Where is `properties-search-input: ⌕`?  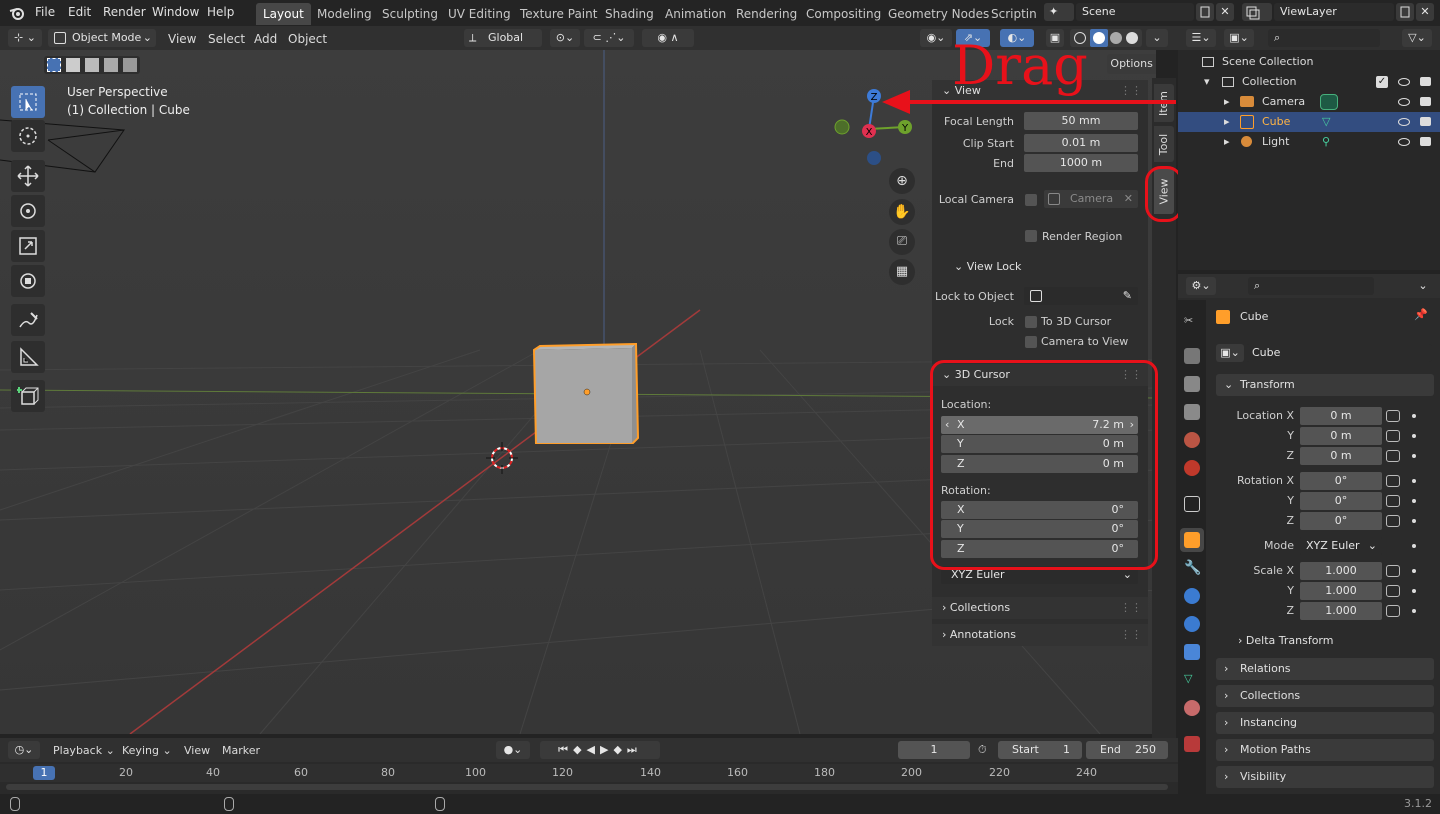 properties-search-input: ⌕ is located at coordinates (1311, 286).